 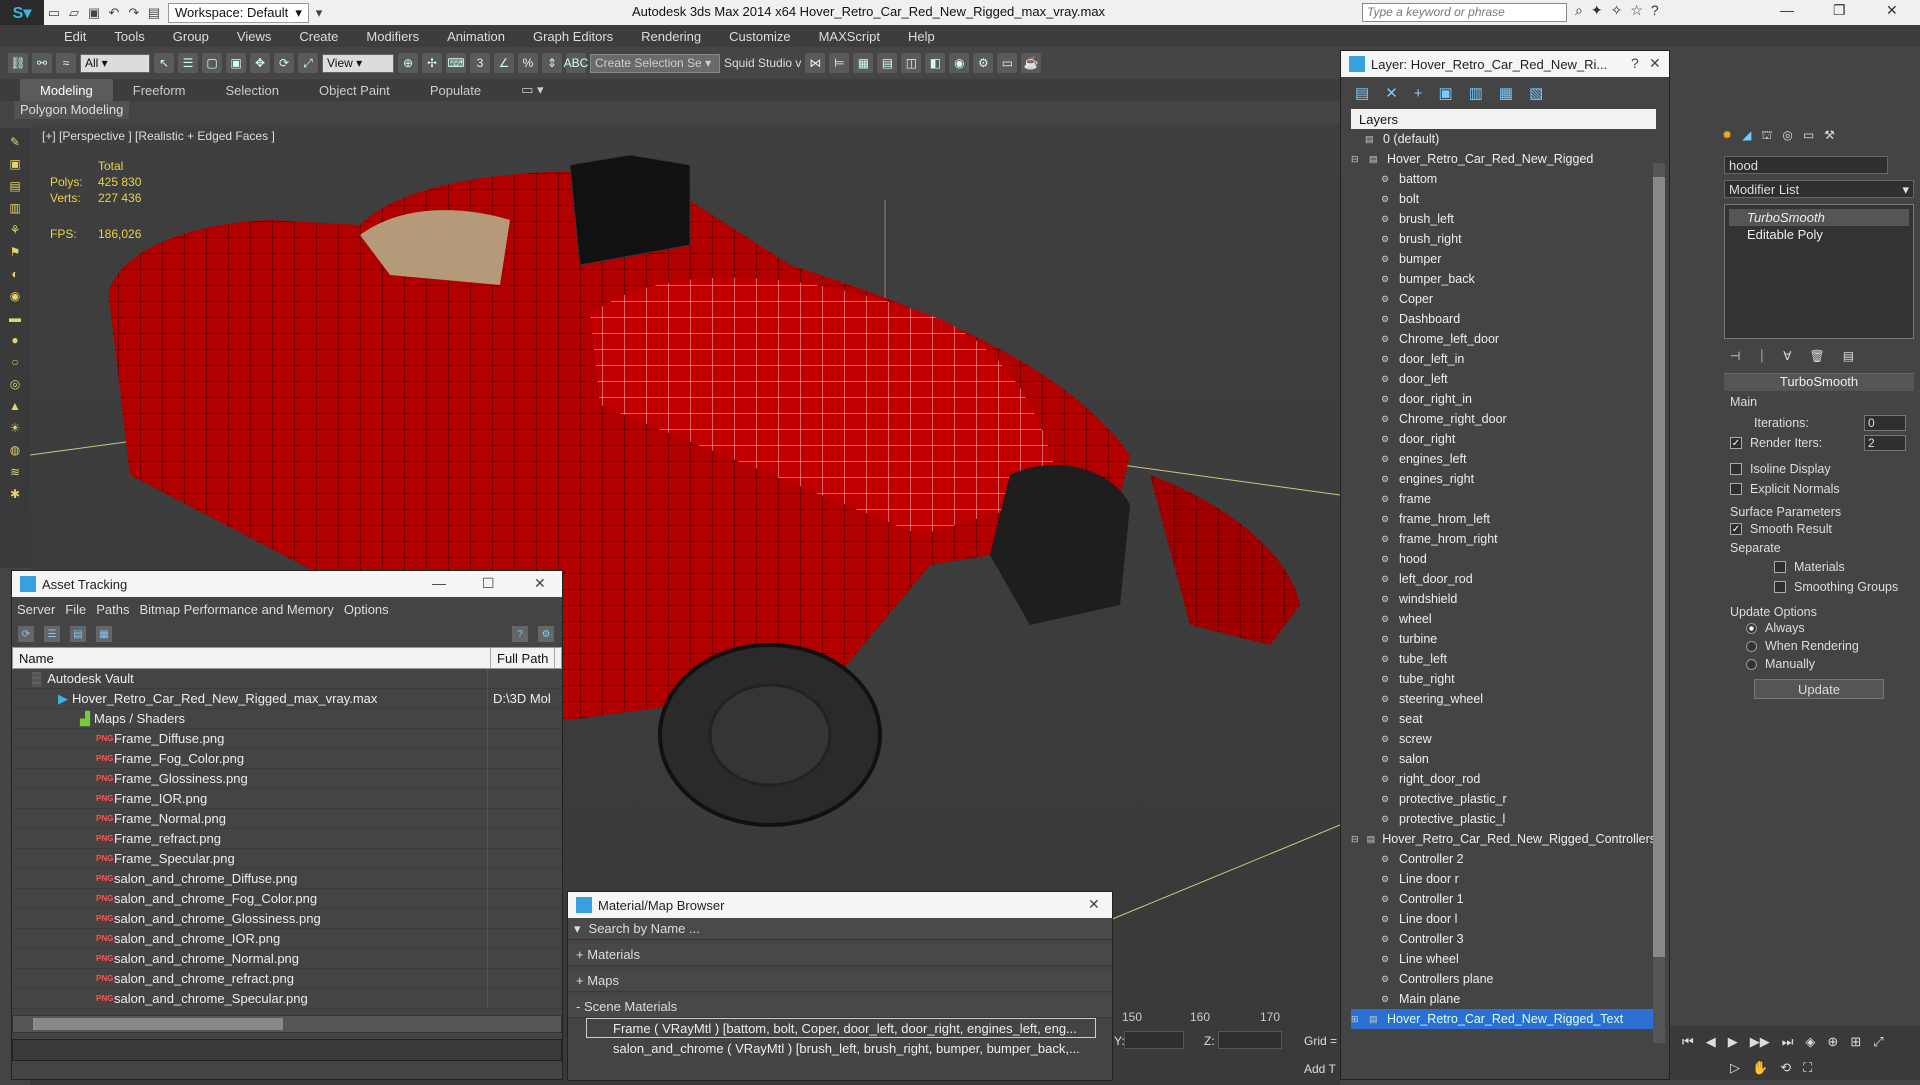 What do you see at coordinates (287, 718) in the screenshot?
I see `table-row: ▟ Maps / Shaders` at bounding box center [287, 718].